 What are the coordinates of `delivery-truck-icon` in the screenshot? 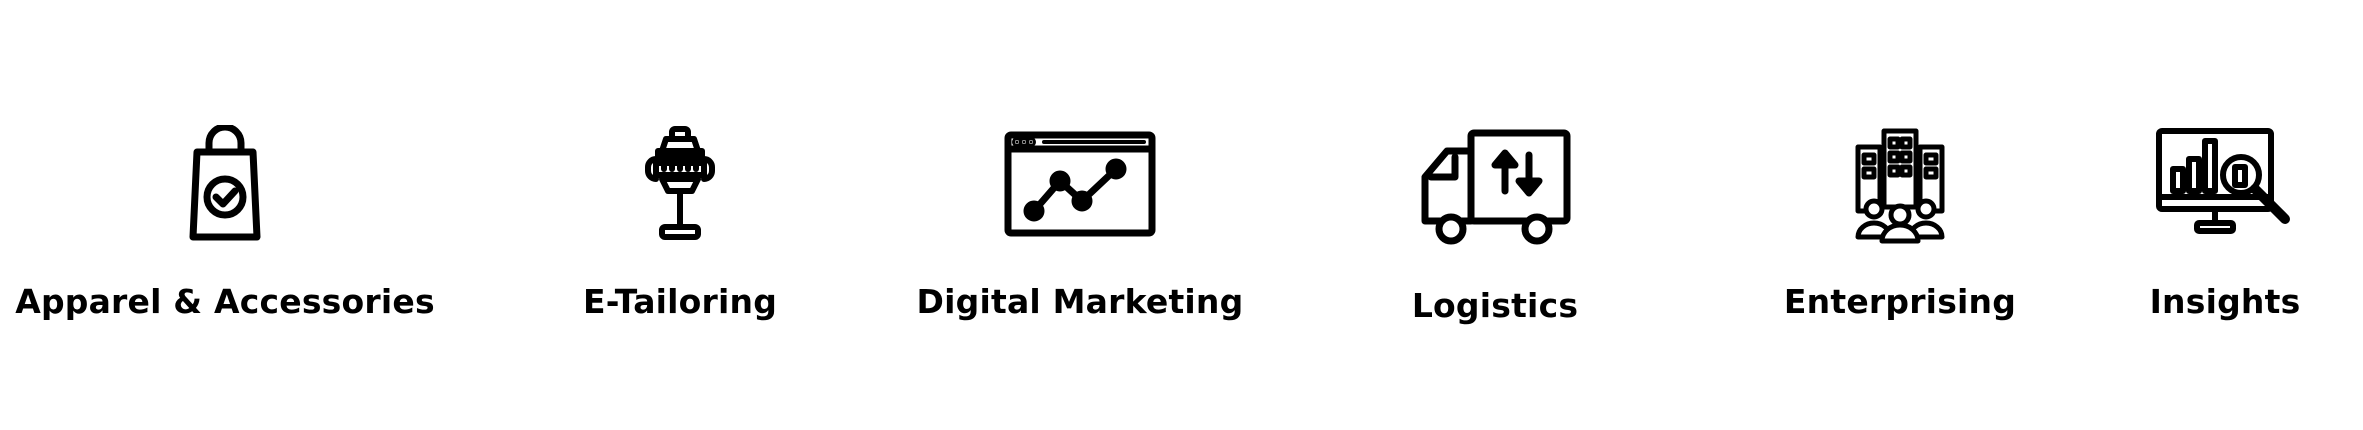 It's located at (1495, 185).